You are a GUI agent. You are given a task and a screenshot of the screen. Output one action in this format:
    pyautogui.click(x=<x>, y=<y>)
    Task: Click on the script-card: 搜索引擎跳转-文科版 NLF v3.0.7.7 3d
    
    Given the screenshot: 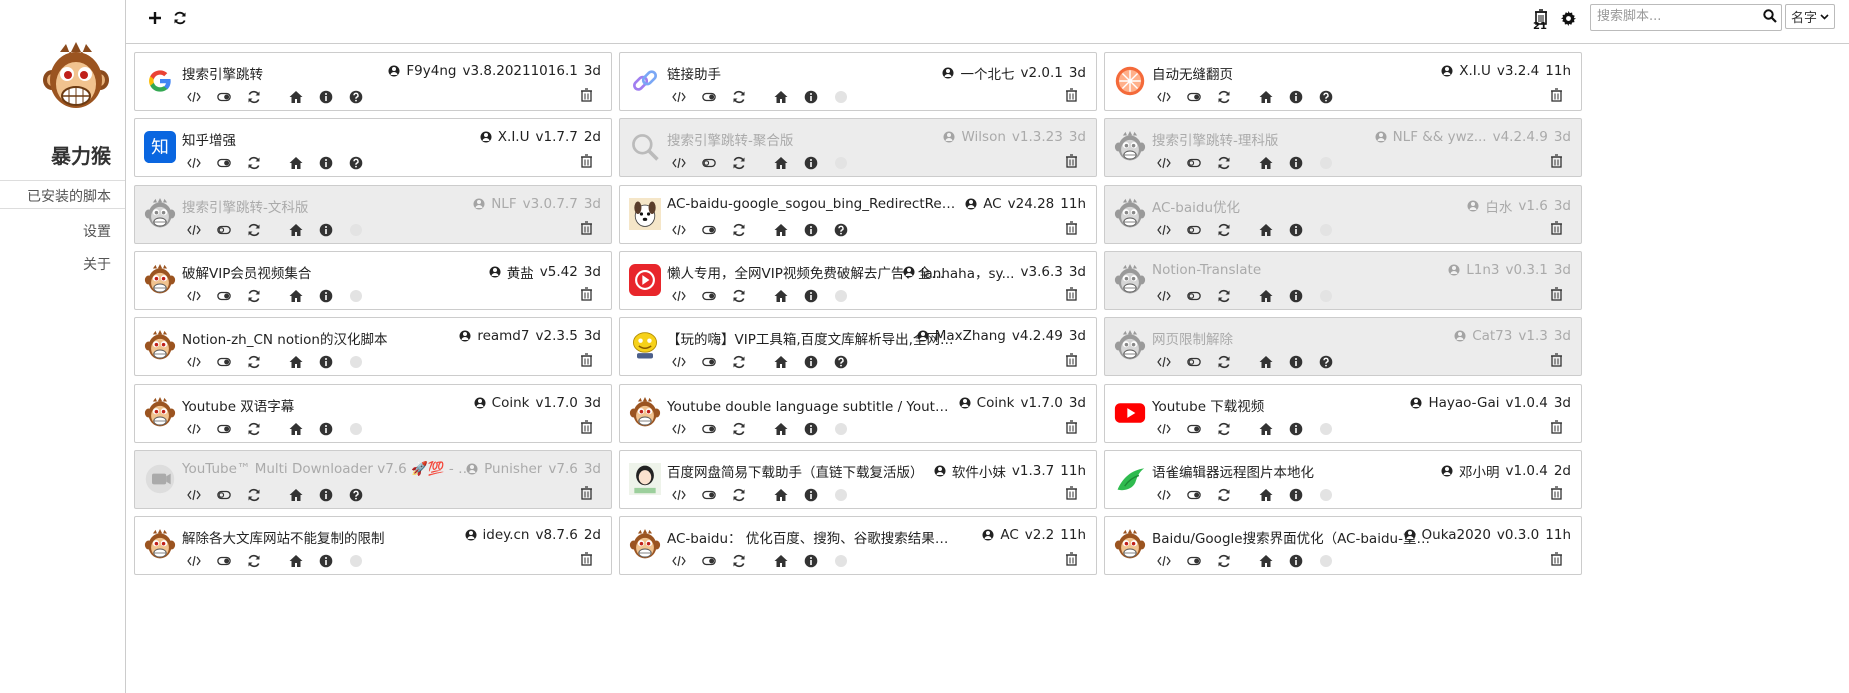 What is the action you would take?
    pyautogui.click(x=373, y=214)
    